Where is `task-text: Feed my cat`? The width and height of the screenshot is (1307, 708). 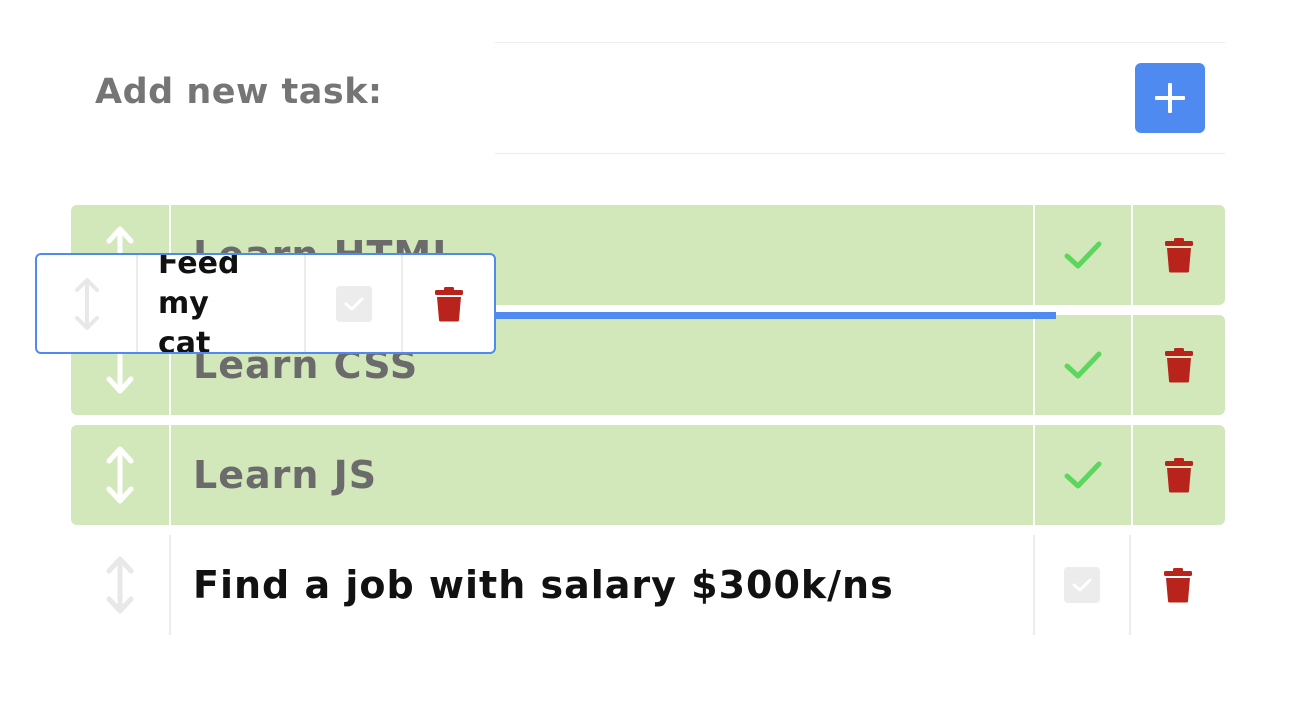
task-text: Feed my cat is located at coordinates (222, 303).